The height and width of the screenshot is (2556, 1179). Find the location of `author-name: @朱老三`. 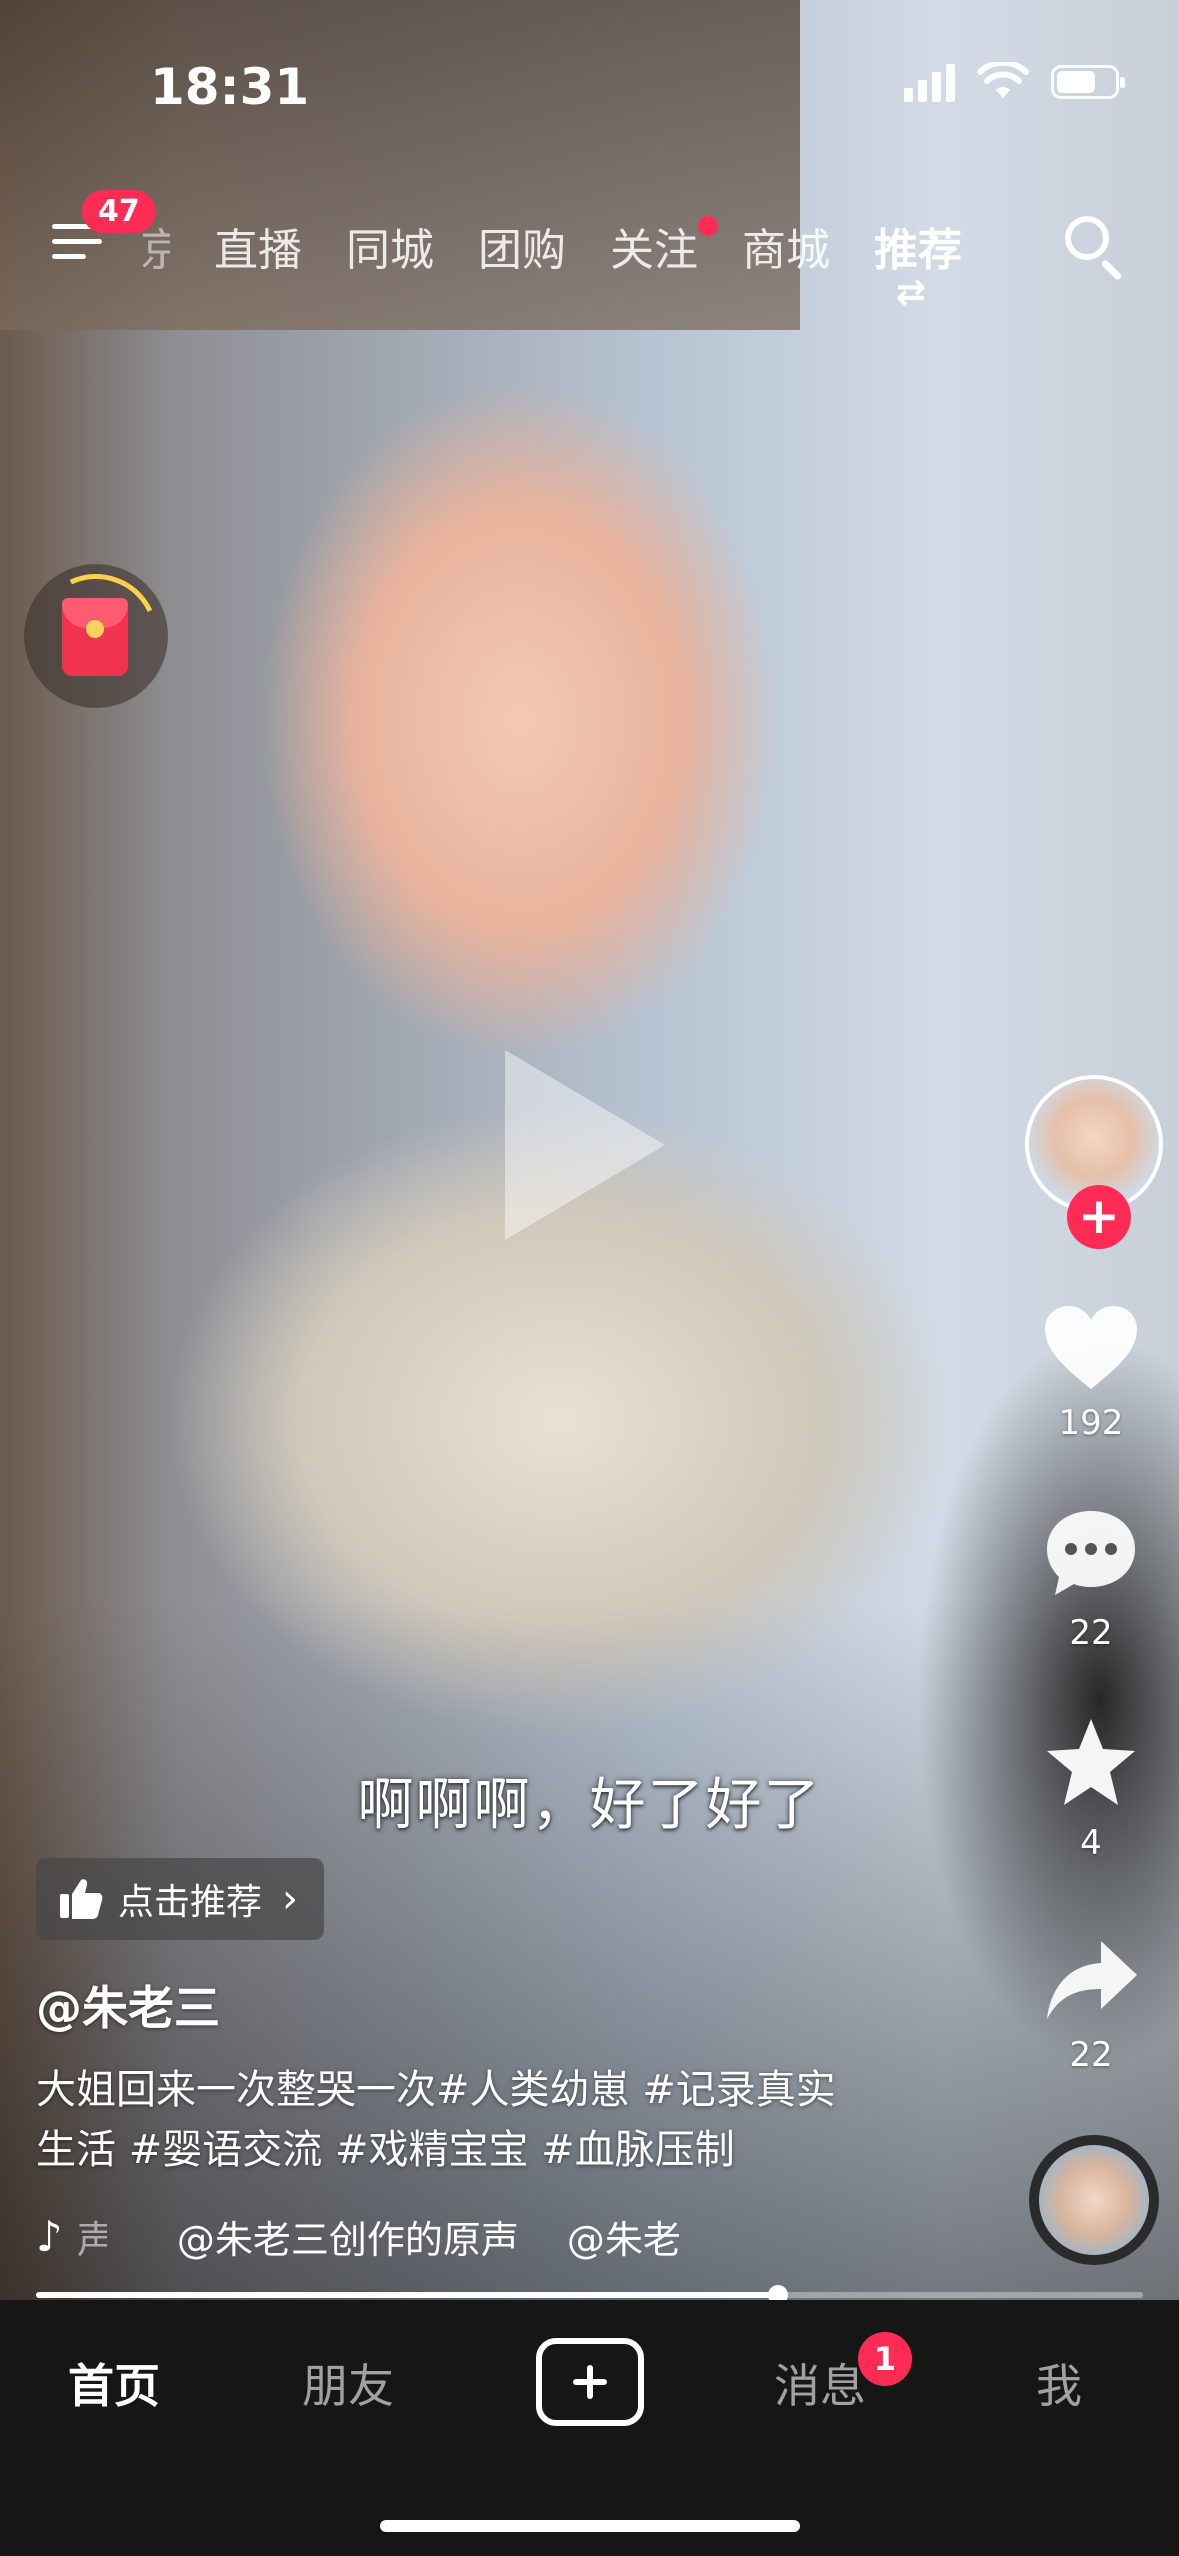

author-name: @朱老三 is located at coordinates (128, 2005).